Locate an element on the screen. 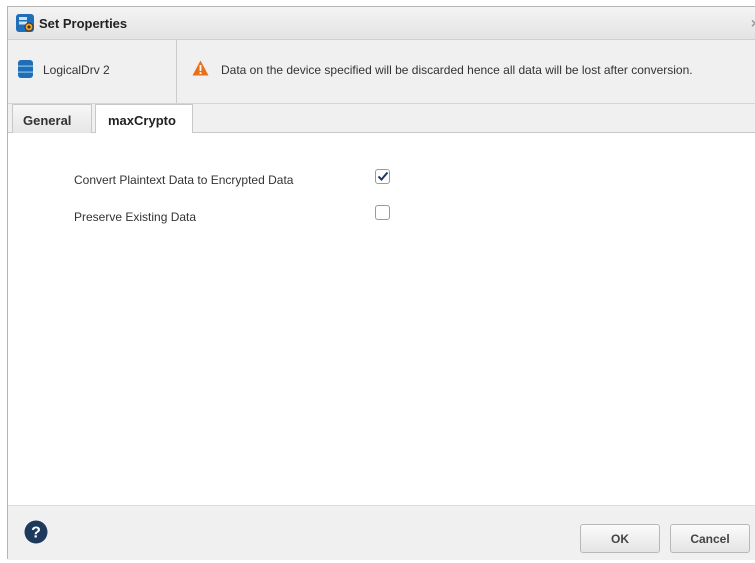 This screenshot has width=755, height=563. title-bar: Set Properties × is located at coordinates (381, 23).